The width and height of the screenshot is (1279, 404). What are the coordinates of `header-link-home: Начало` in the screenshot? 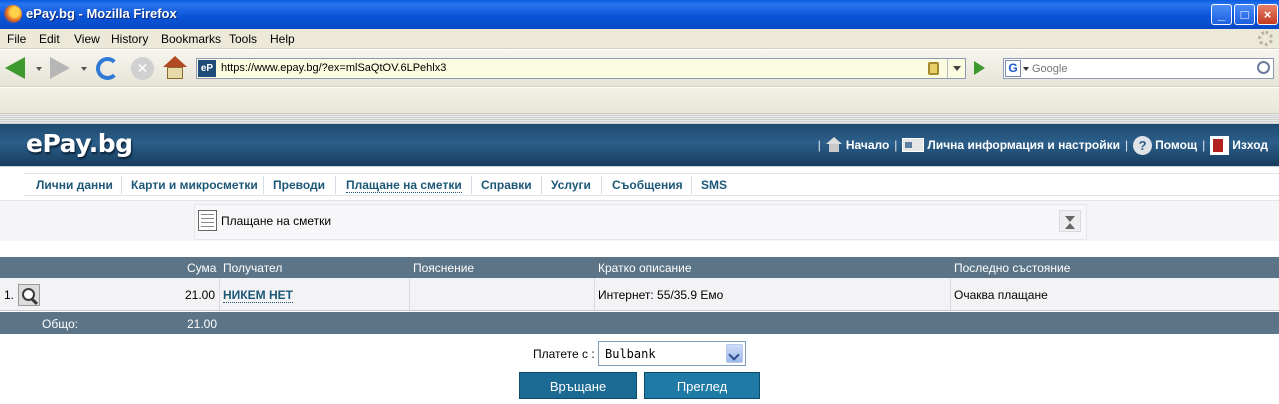 It's located at (867, 145).